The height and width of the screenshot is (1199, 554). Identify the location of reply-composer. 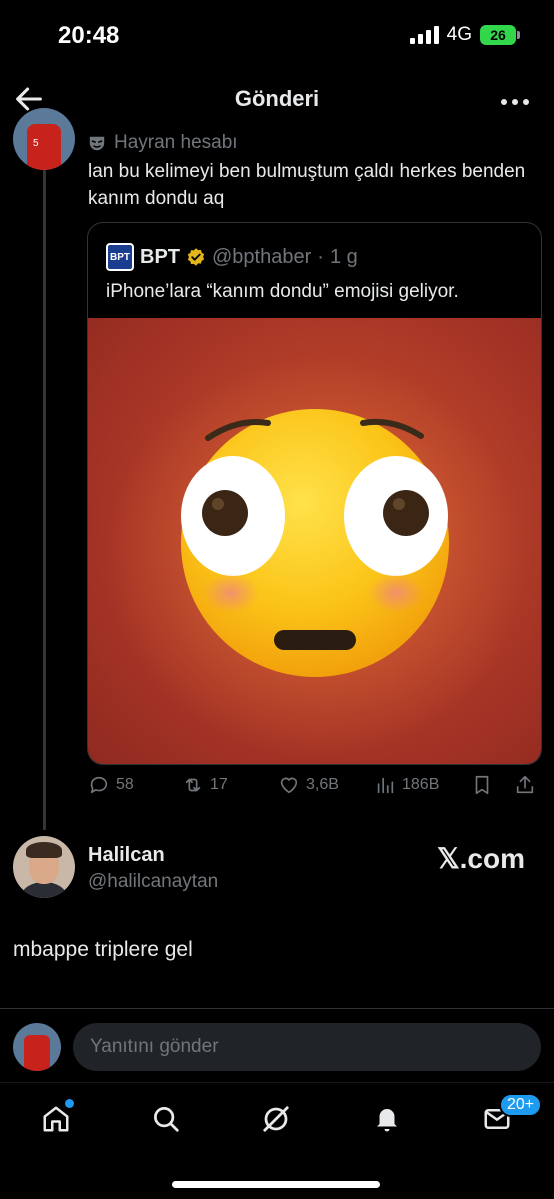
(277, 1045).